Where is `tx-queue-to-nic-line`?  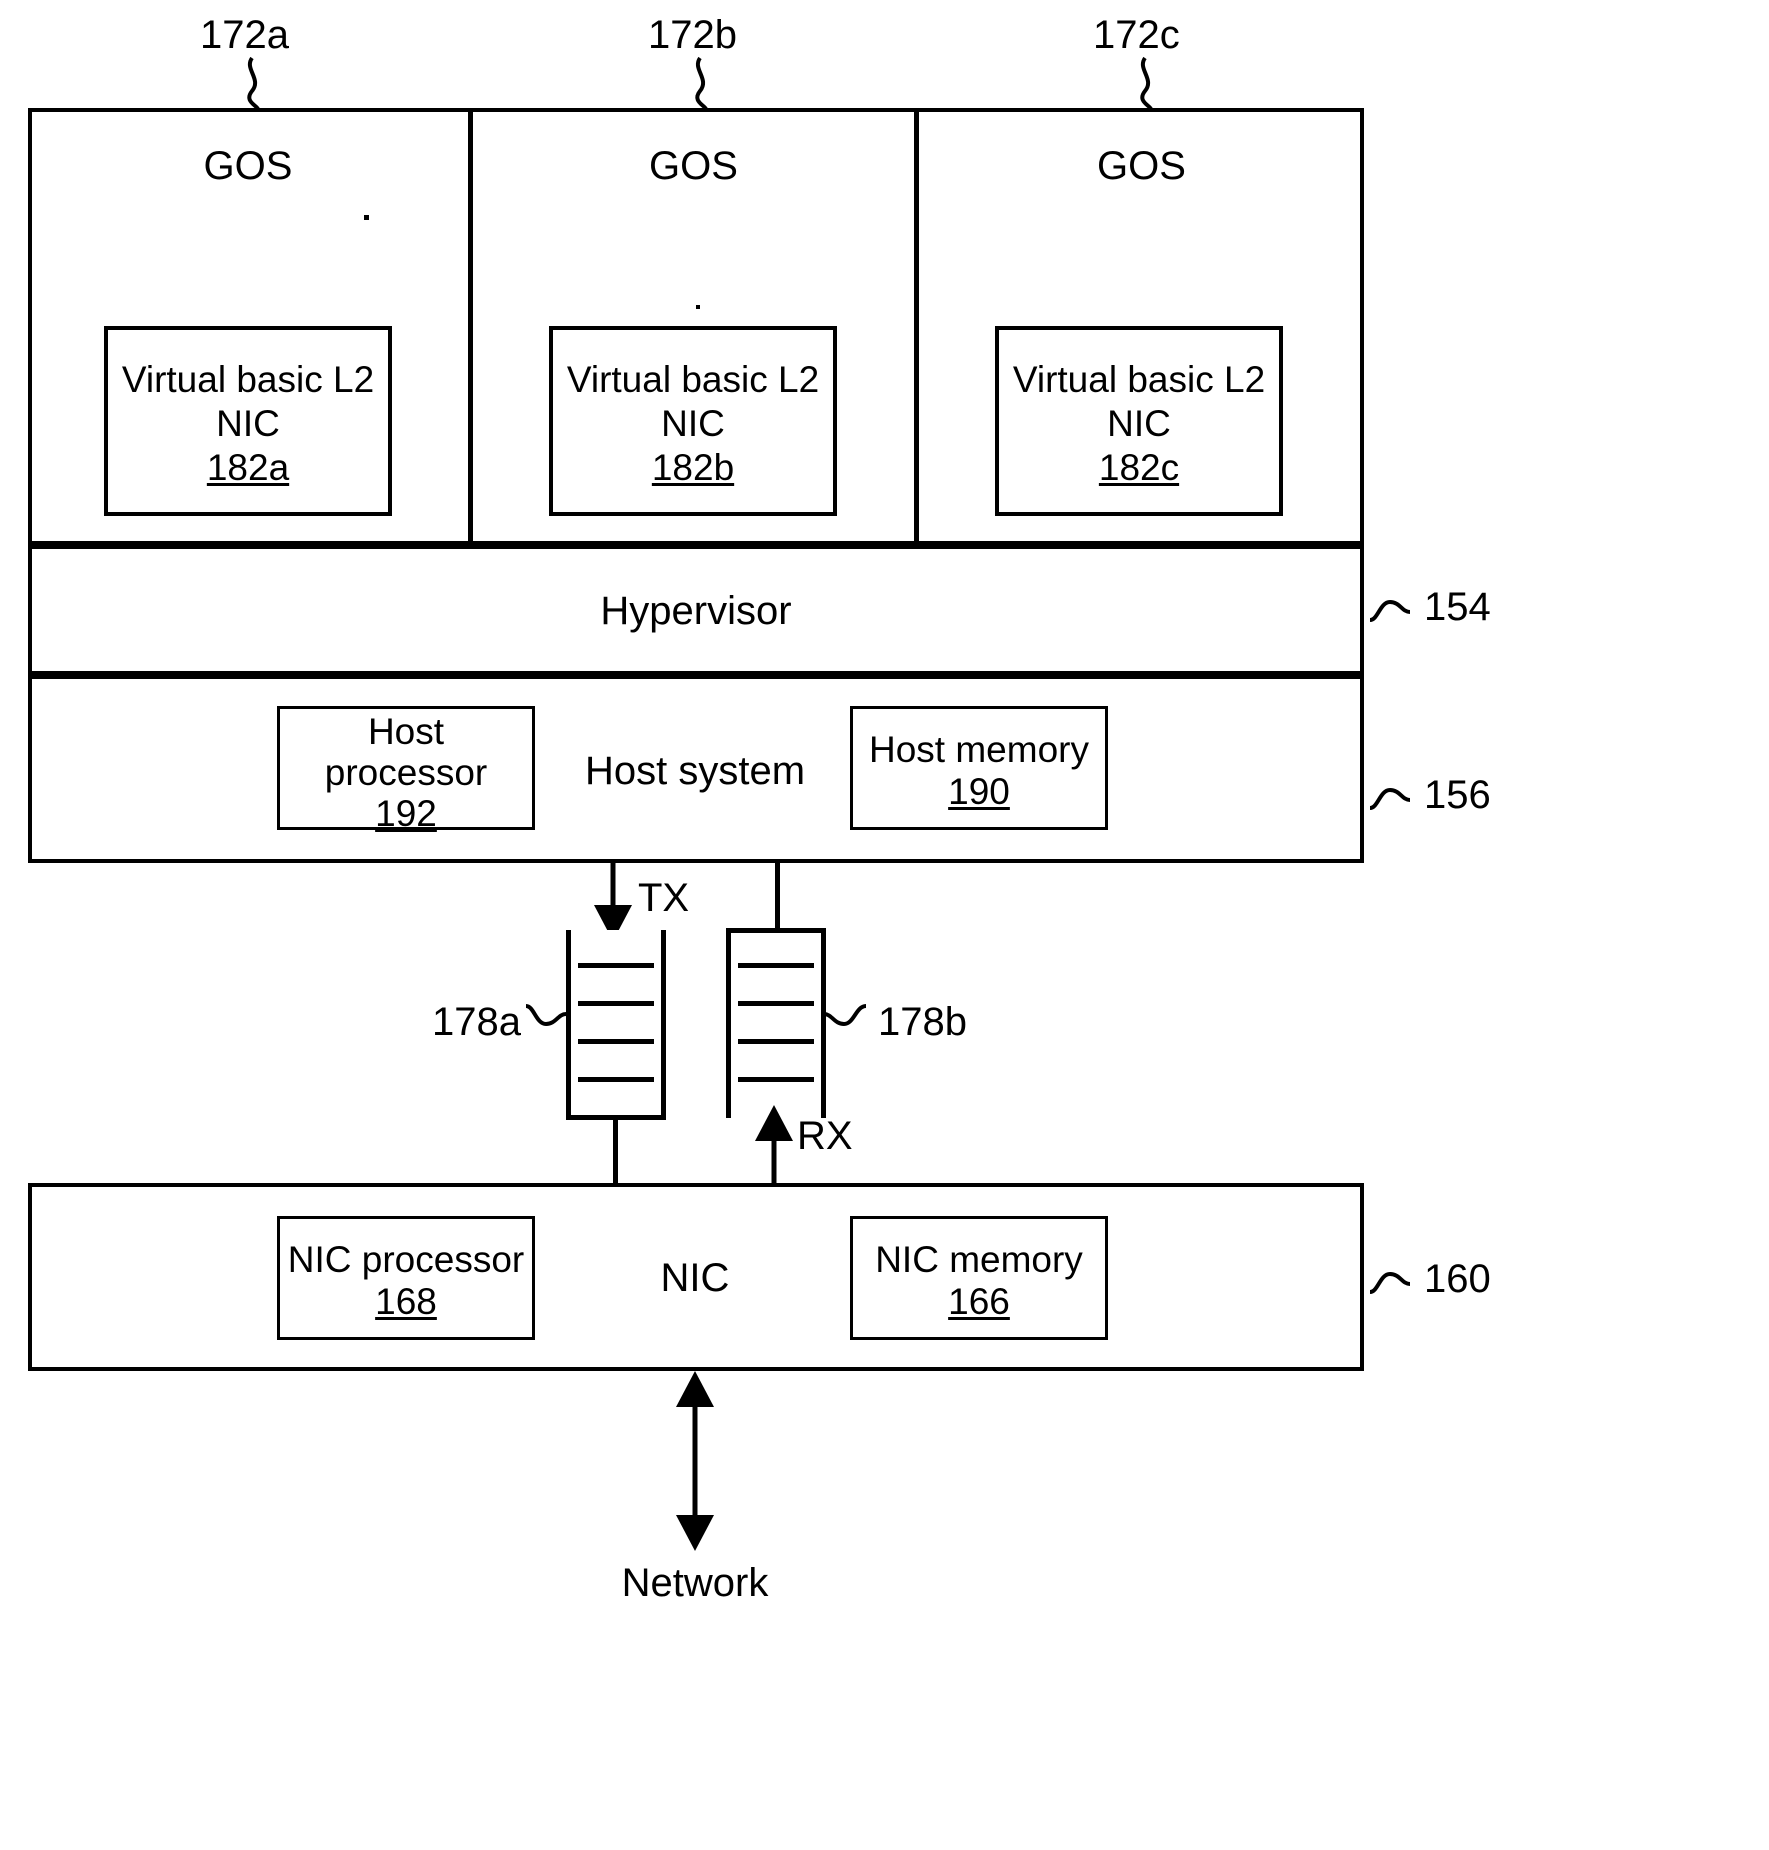
tx-queue-to-nic-line is located at coordinates (615, 1151).